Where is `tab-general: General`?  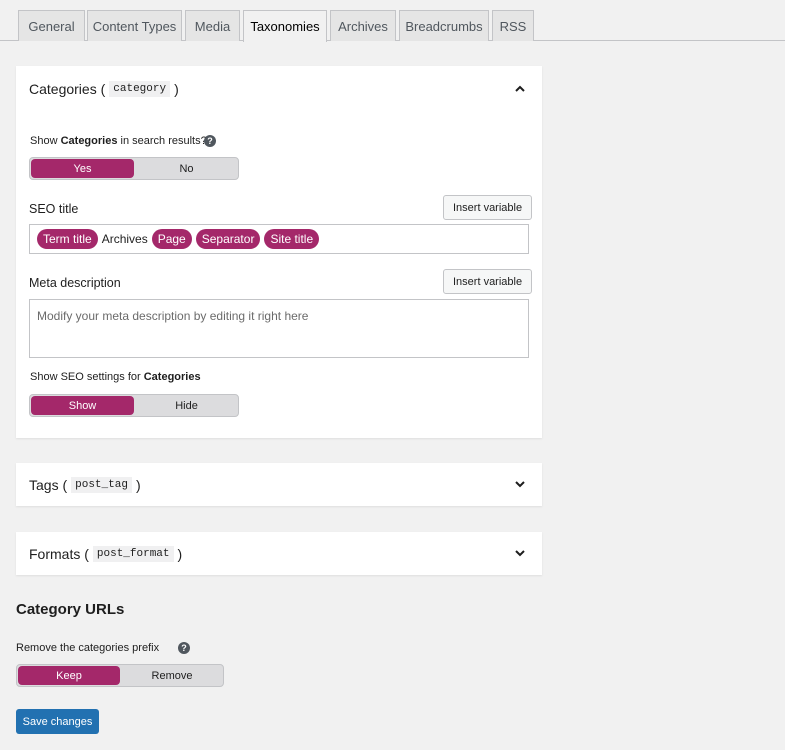 tab-general: General is located at coordinates (51, 25).